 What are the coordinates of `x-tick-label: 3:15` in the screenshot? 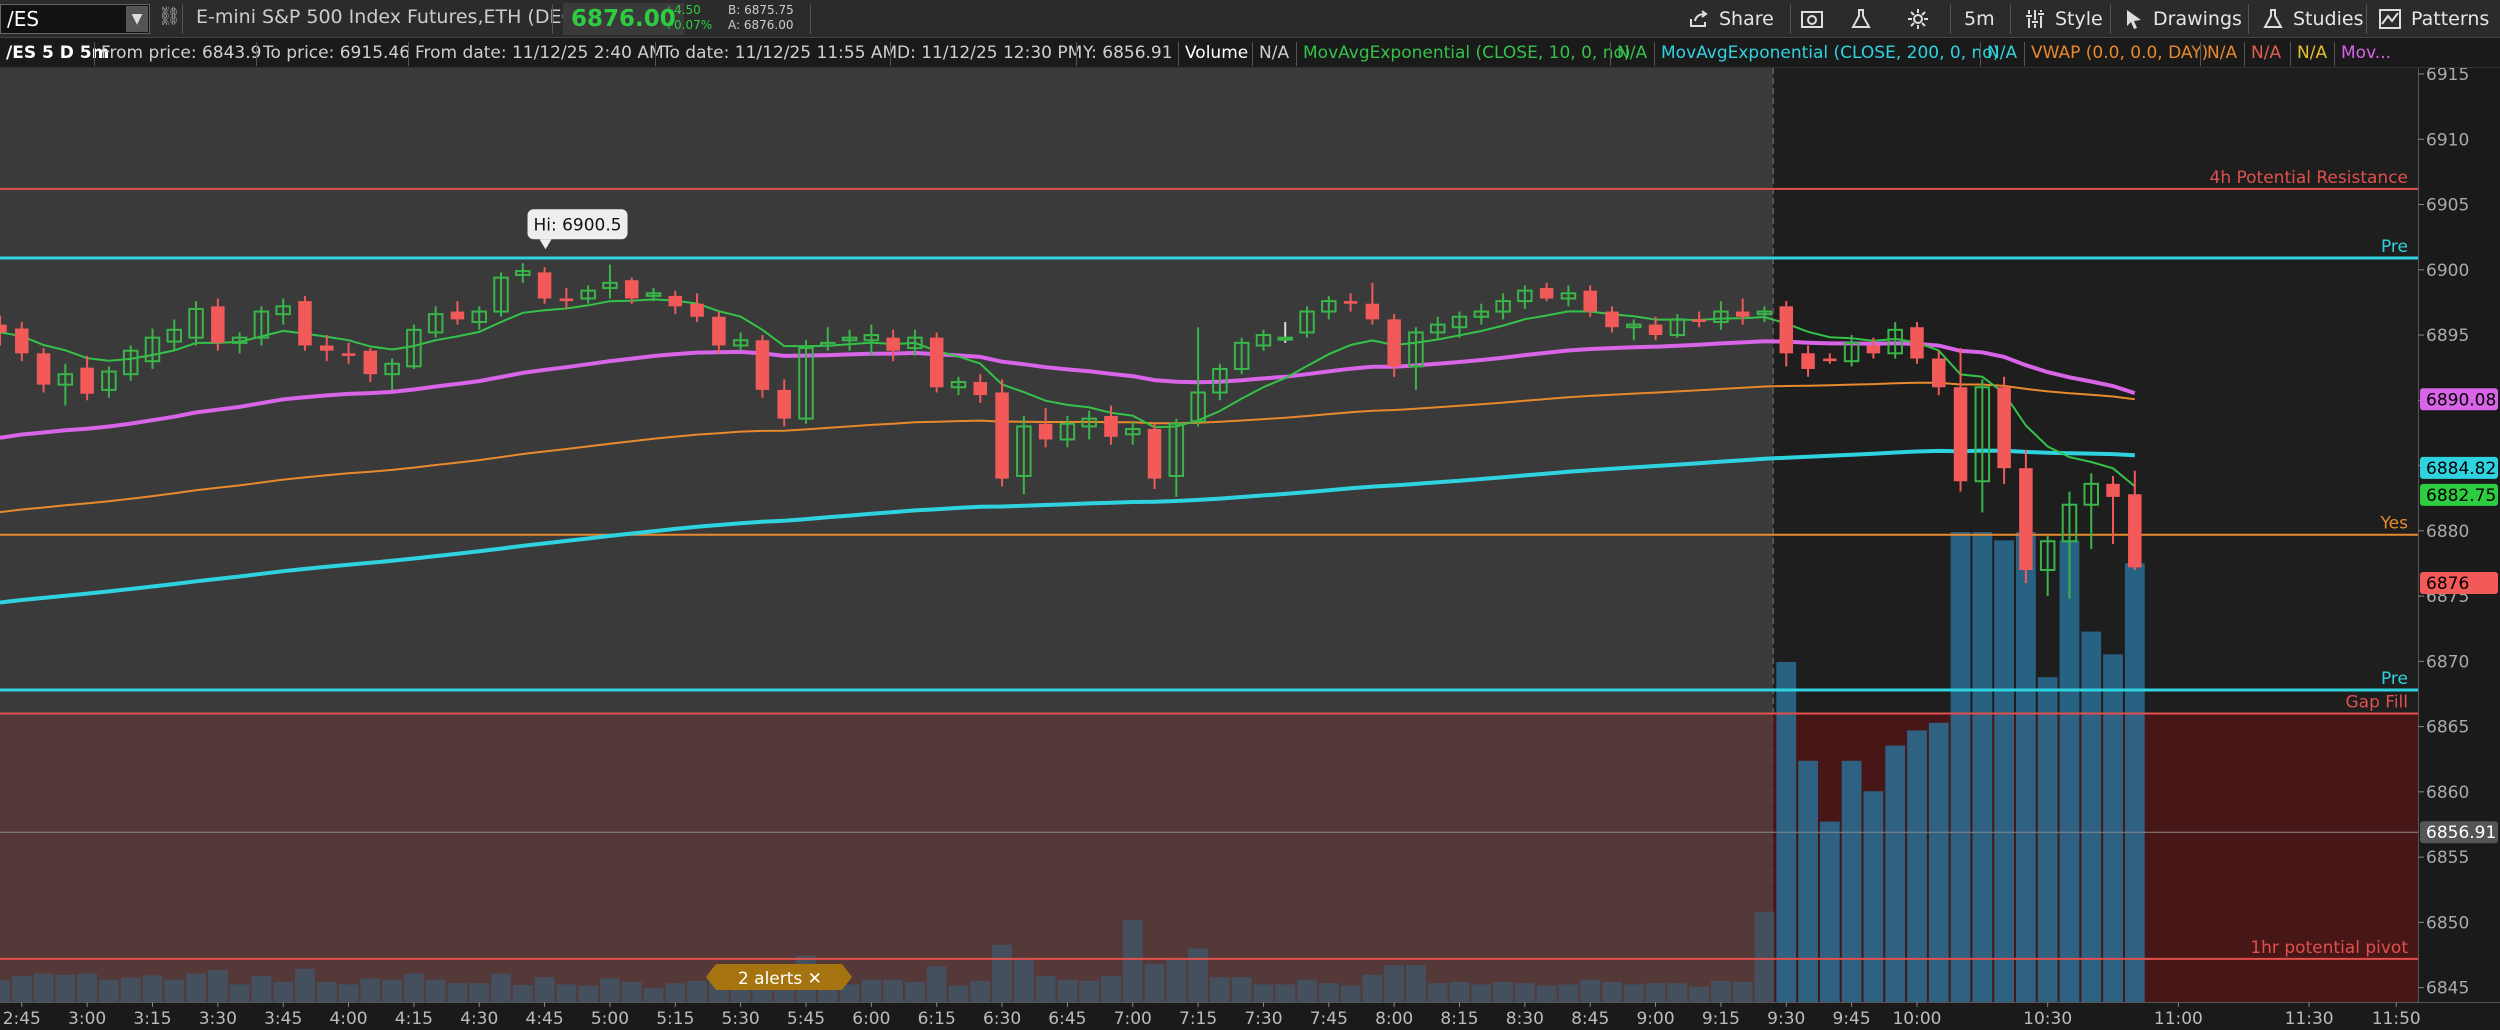 It's located at (152, 1019).